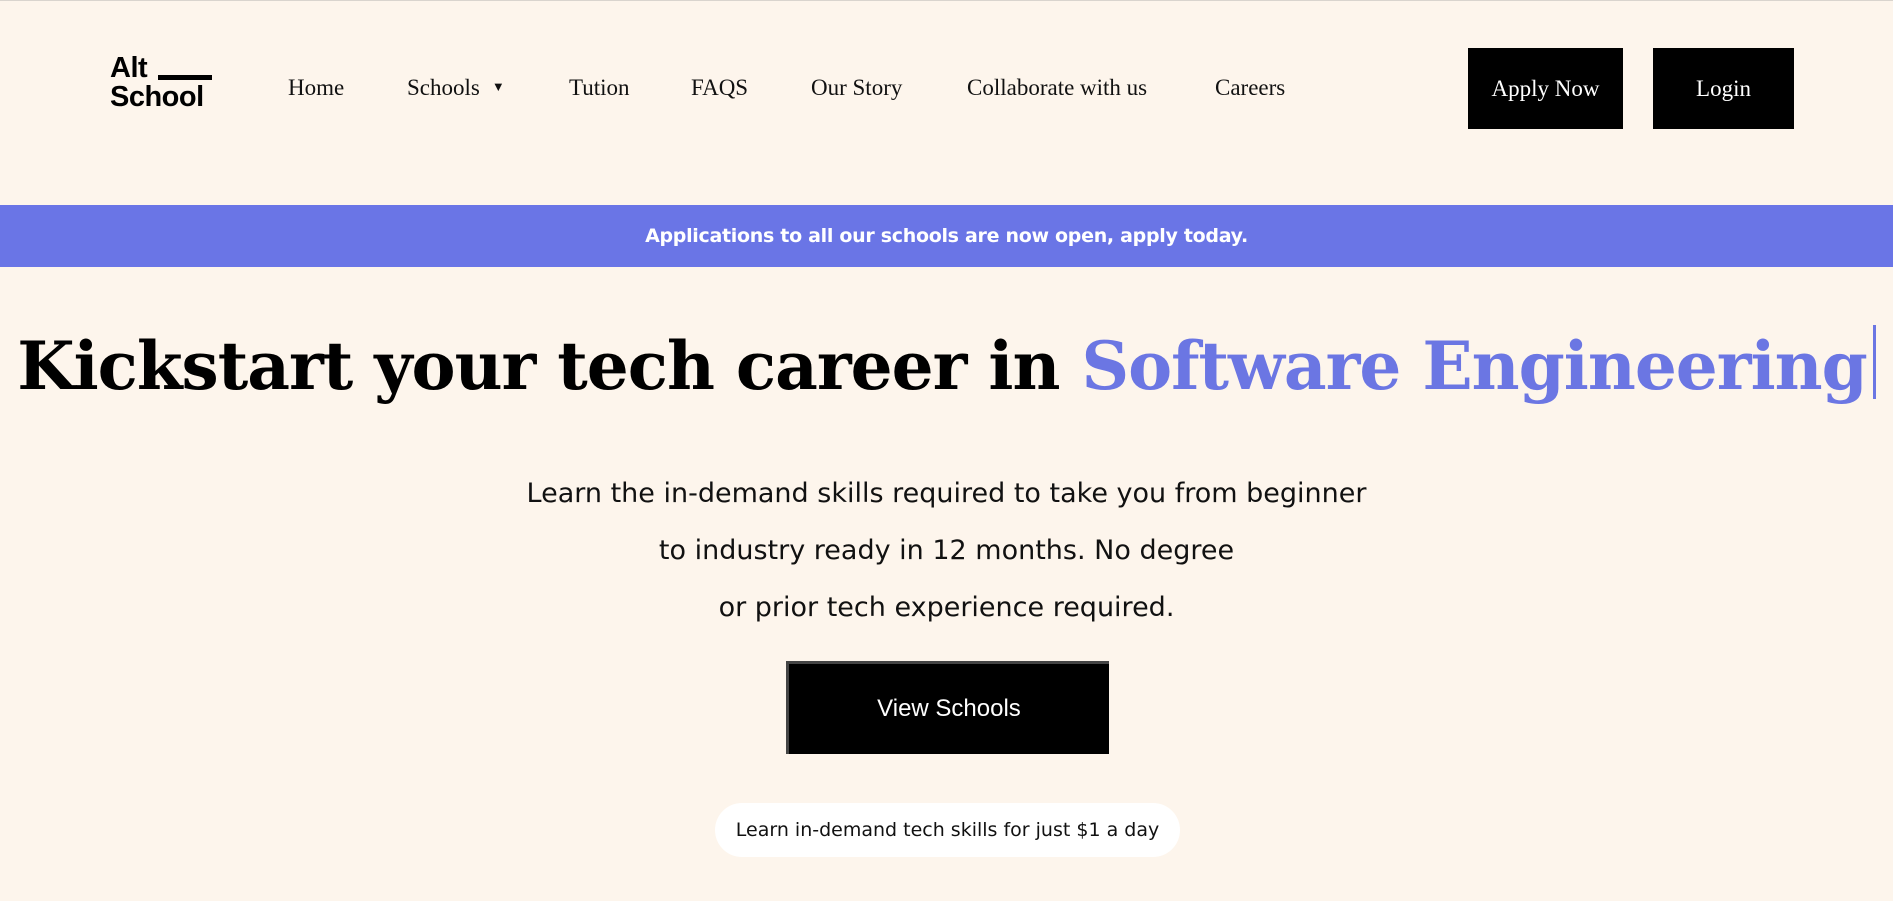  I want to click on apply-now-button: Apply Now, so click(1545, 88).